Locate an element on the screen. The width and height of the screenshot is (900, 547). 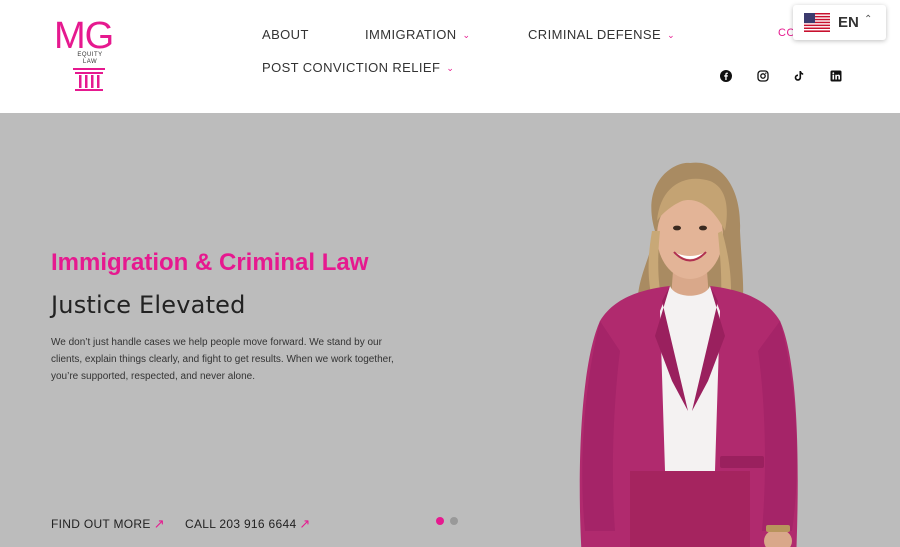
nav-post-conviction-relief: POST CONVICTION RELIEF ⌄ is located at coordinates (358, 67).